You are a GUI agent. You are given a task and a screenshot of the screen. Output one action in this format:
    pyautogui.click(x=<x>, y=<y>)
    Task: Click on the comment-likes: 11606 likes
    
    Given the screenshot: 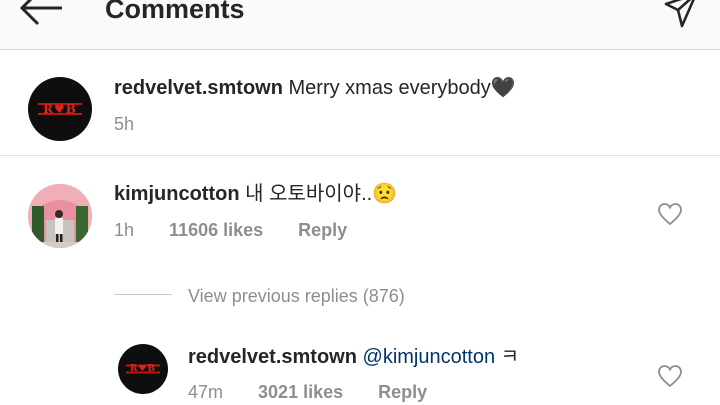 What is the action you would take?
    pyautogui.click(x=216, y=230)
    